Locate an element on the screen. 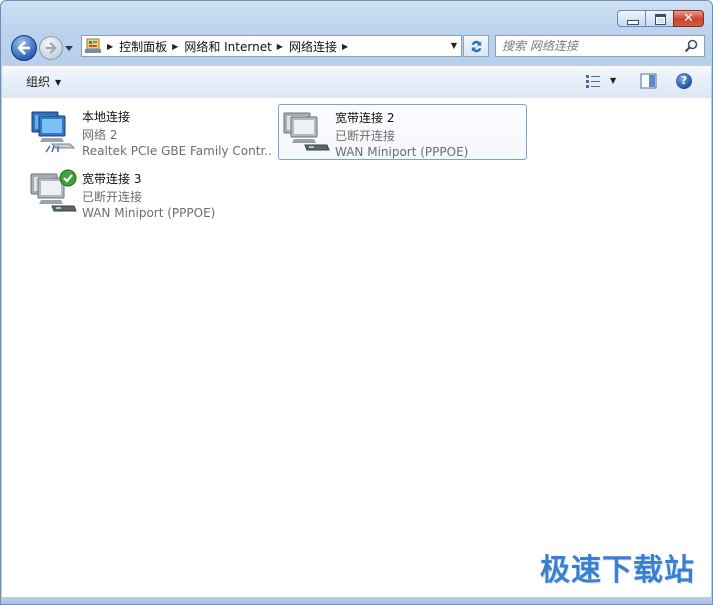  back-arrow-icon is located at coordinates (23, 48).